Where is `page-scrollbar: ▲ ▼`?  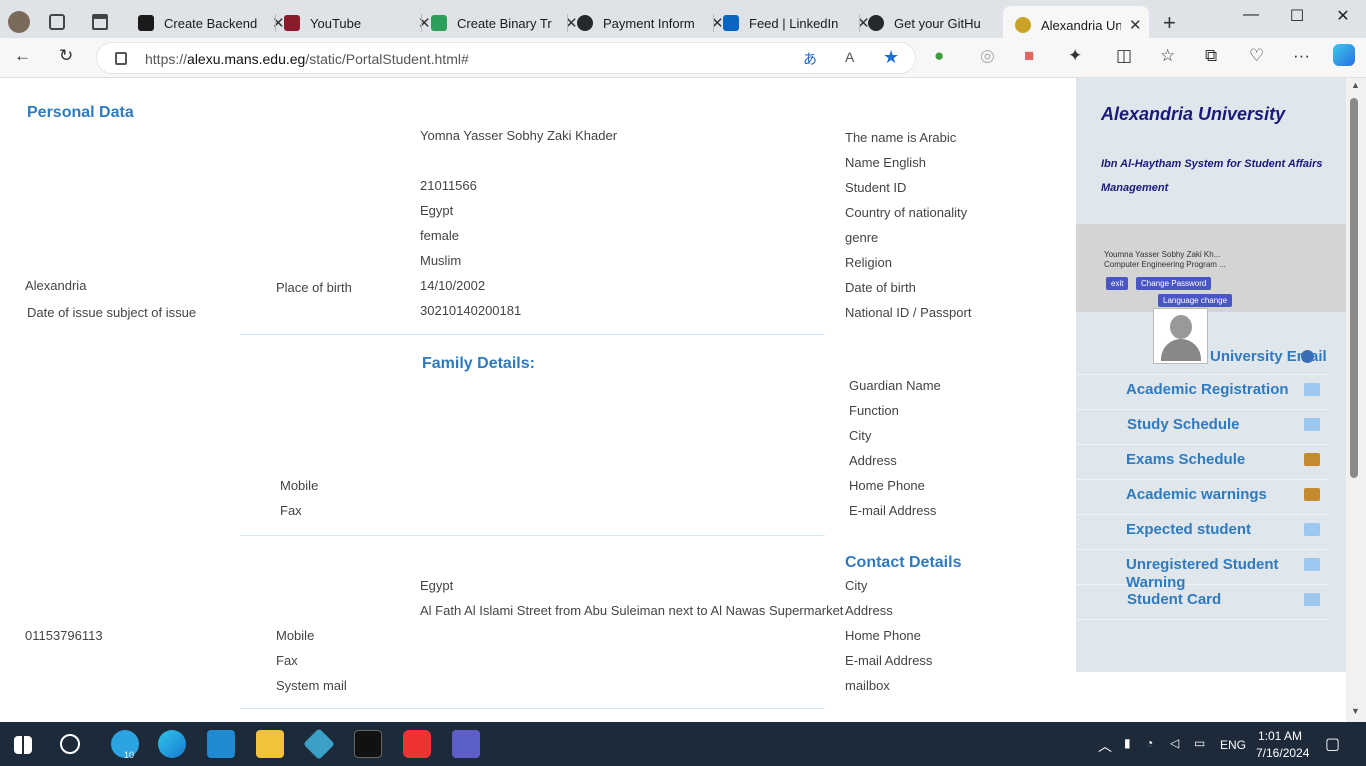
page-scrollbar: ▲ ▼ is located at coordinates (1356, 400).